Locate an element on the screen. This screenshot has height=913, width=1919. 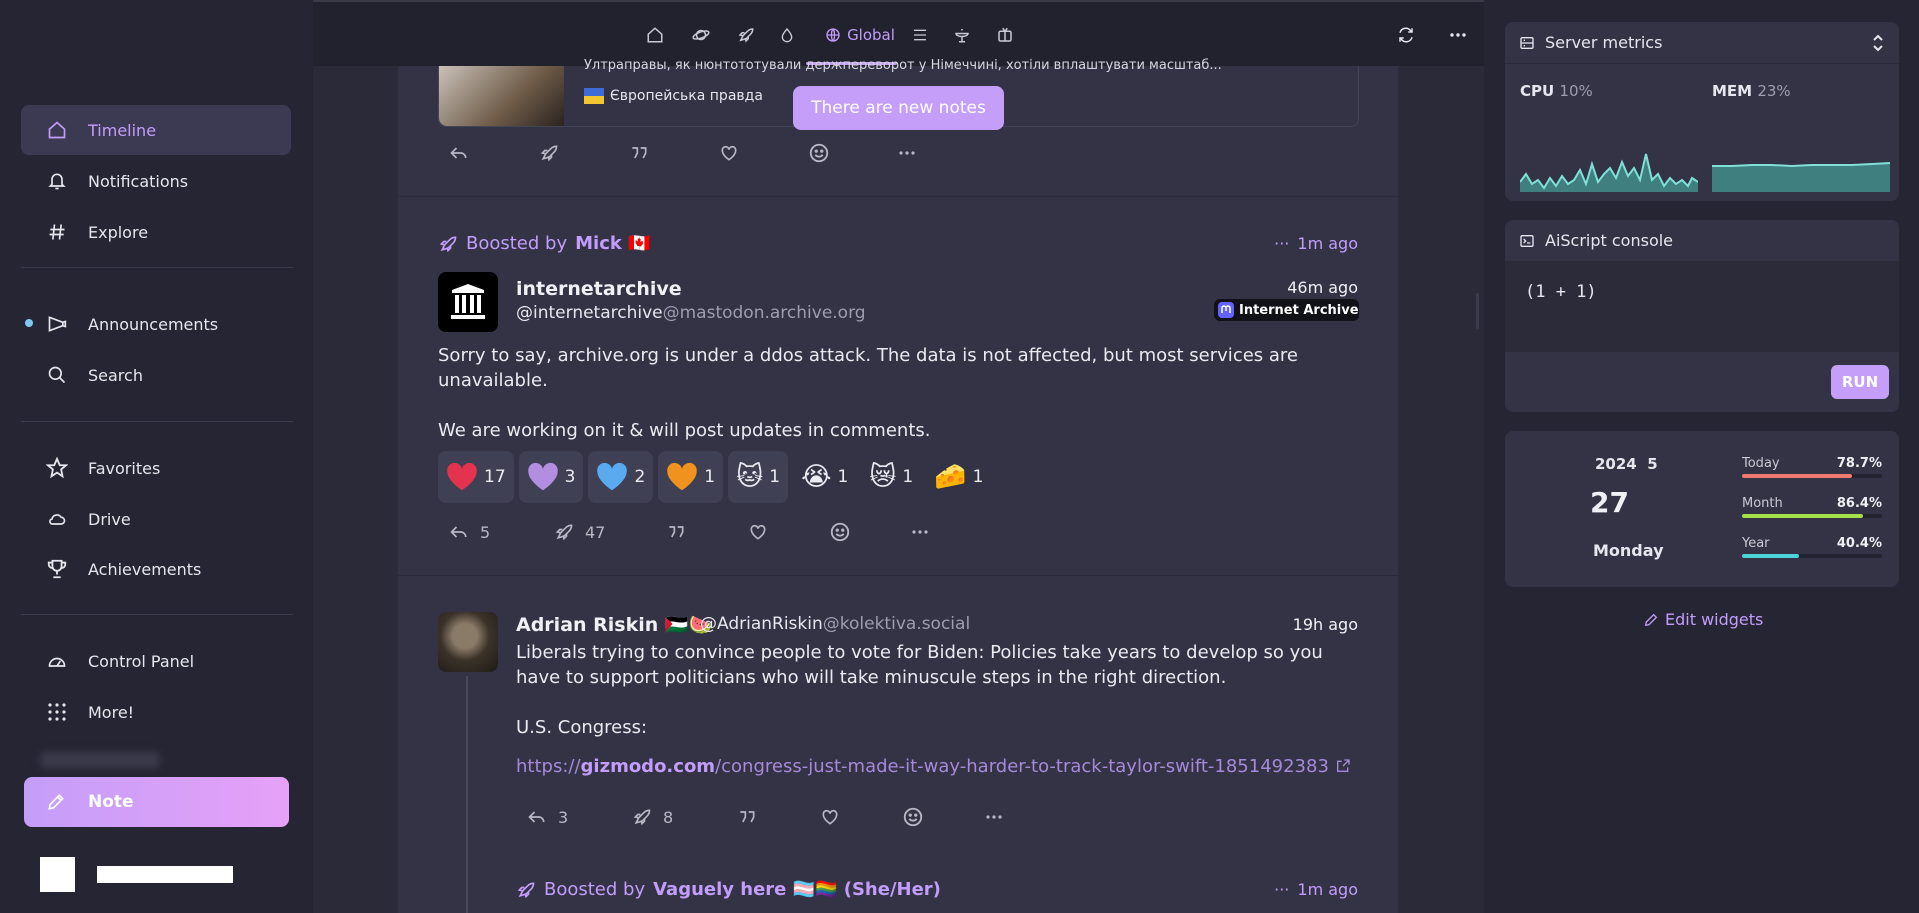
note-timestamp: 46m ago is located at coordinates (1322, 287).